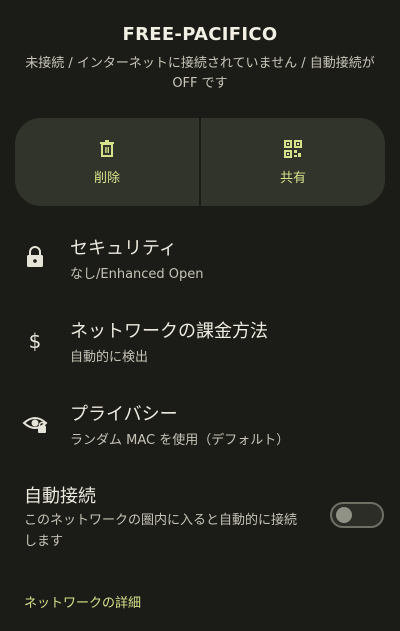  Describe the element at coordinates (35, 423) in the screenshot. I see `eye-lock-icon` at that location.